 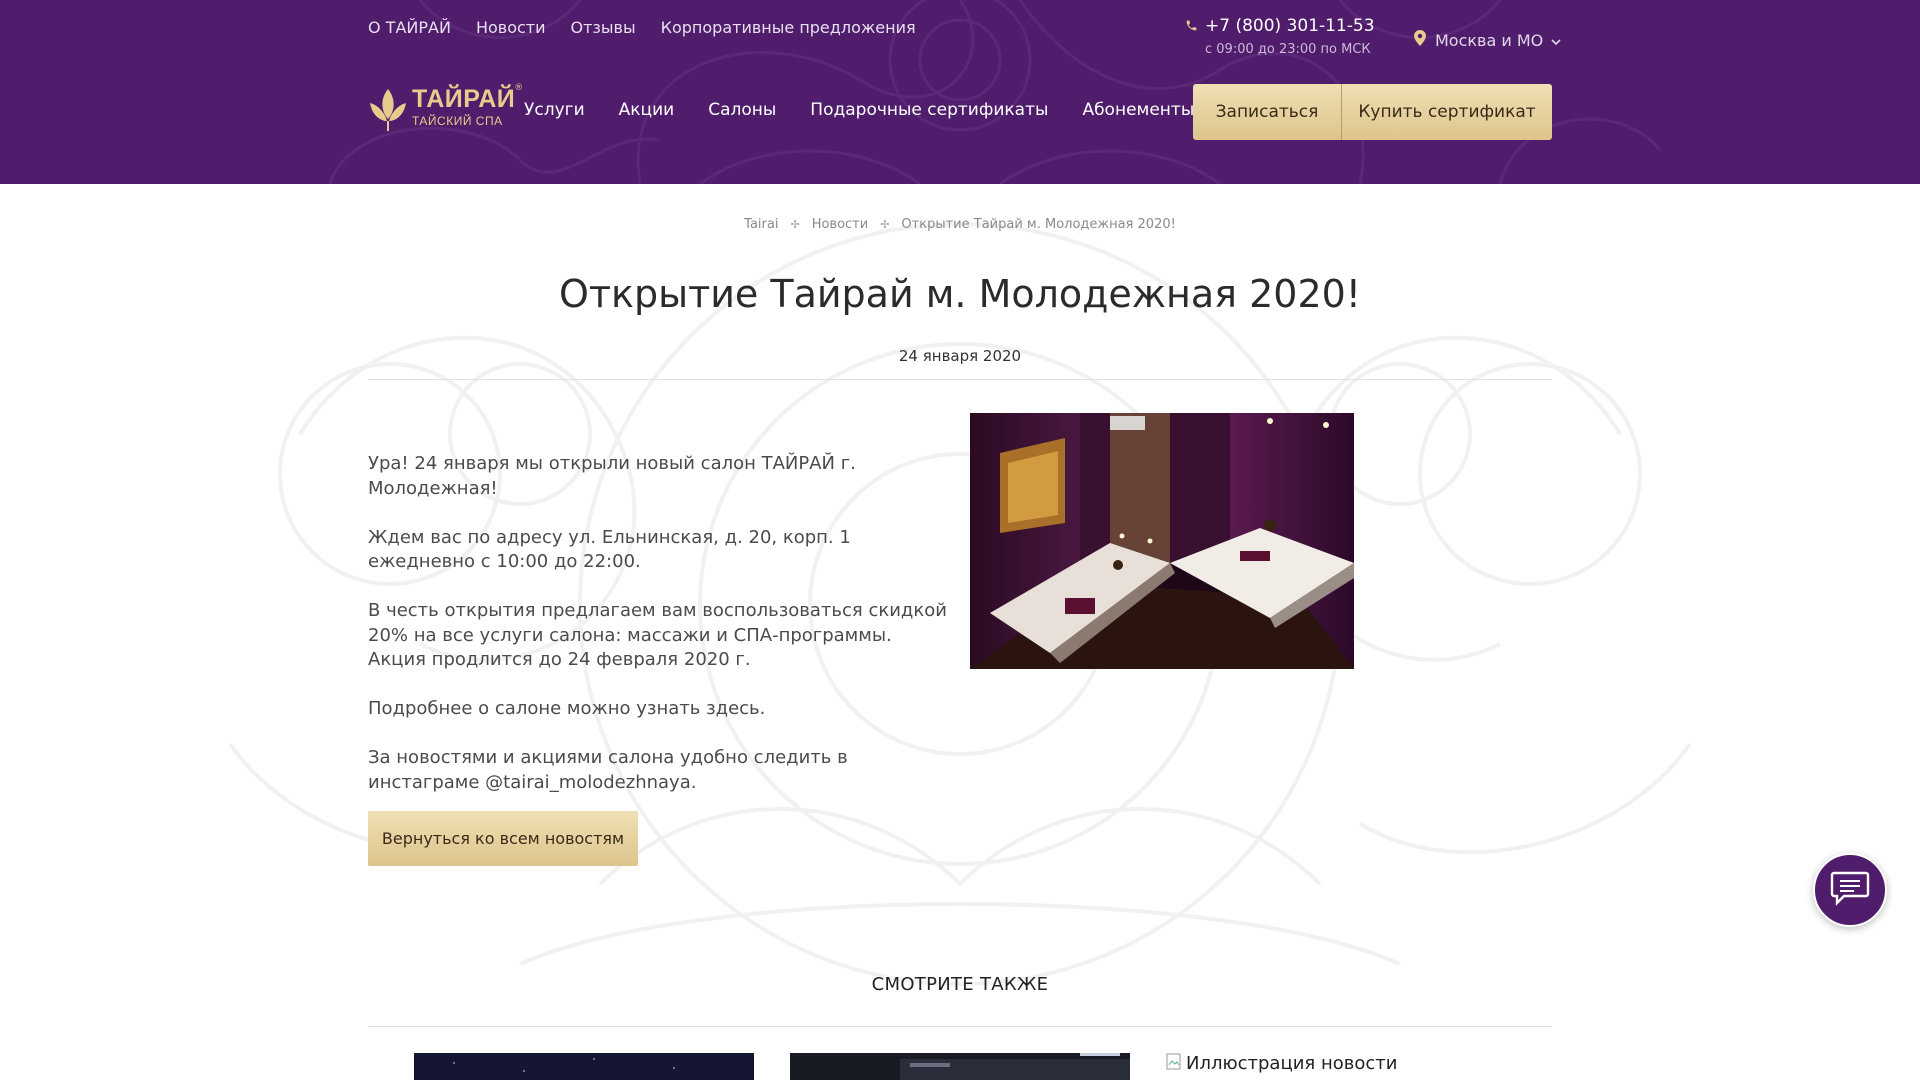 I want to click on location-pin-icon, so click(x=1420, y=40).